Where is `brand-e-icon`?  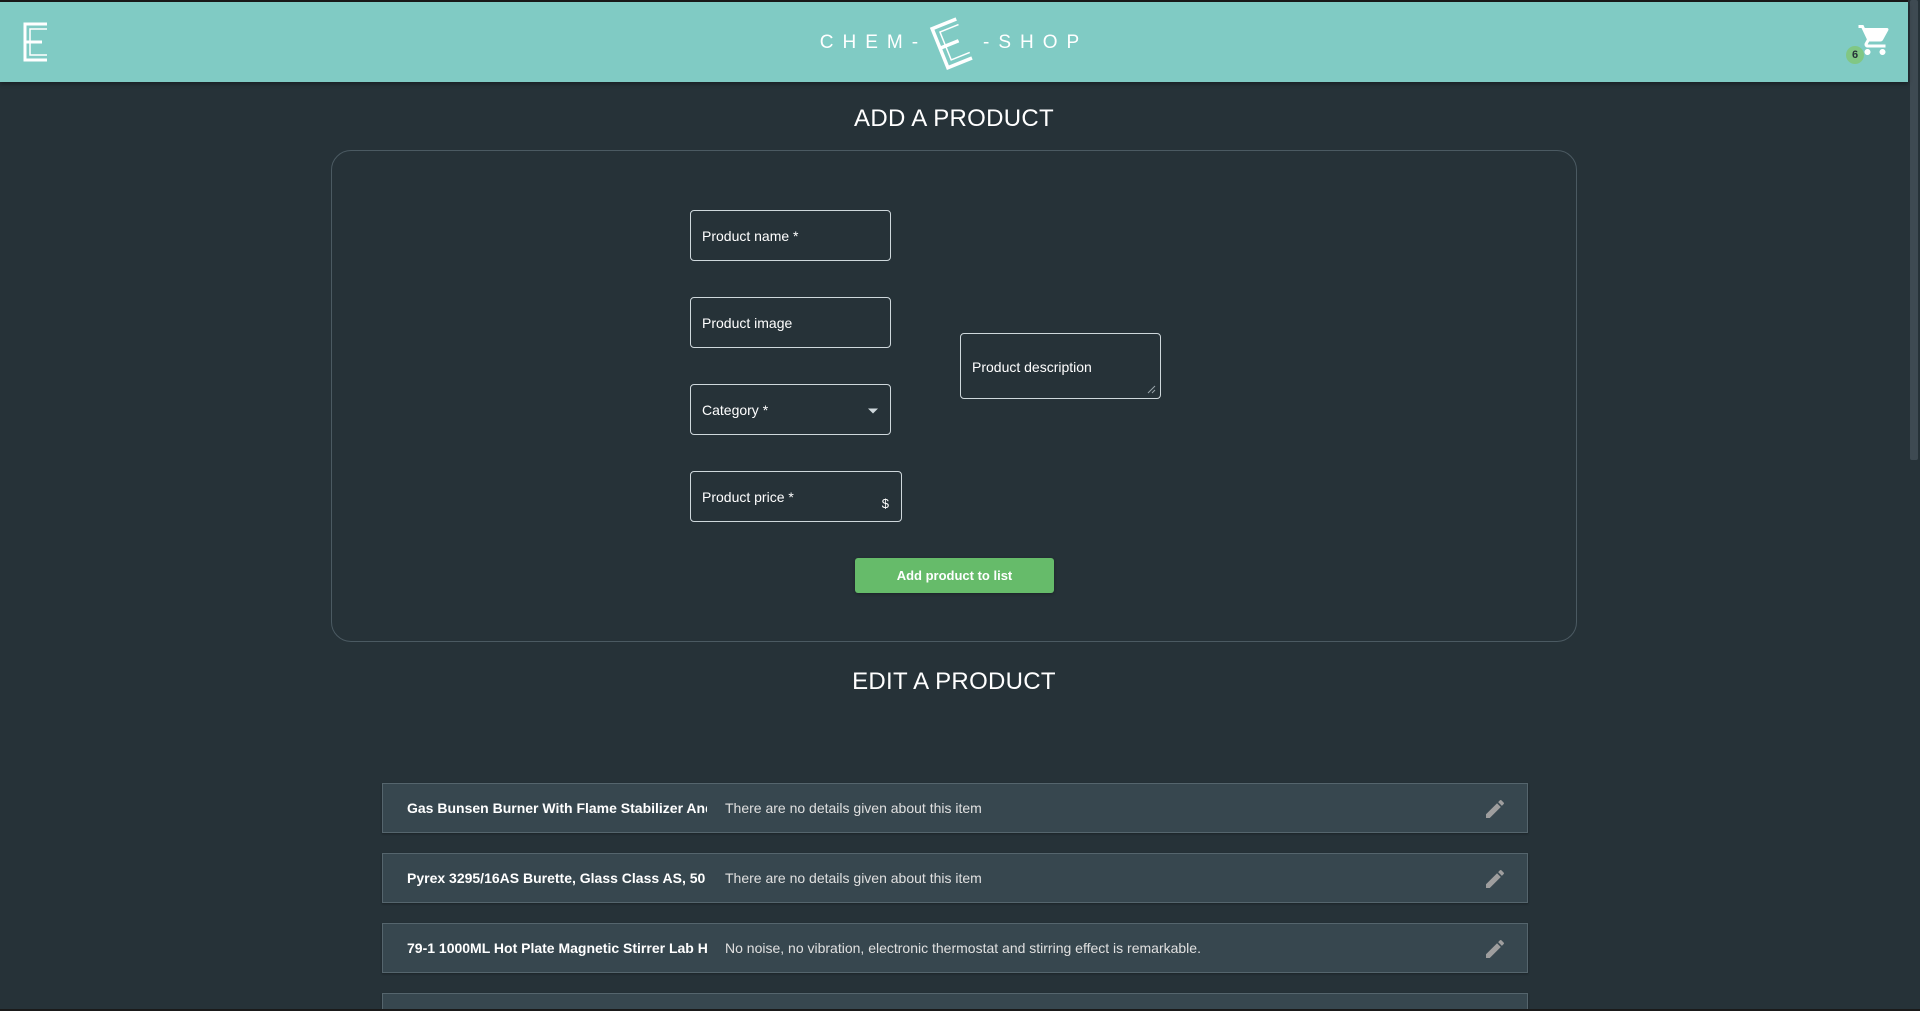 brand-e-icon is located at coordinates (951, 43).